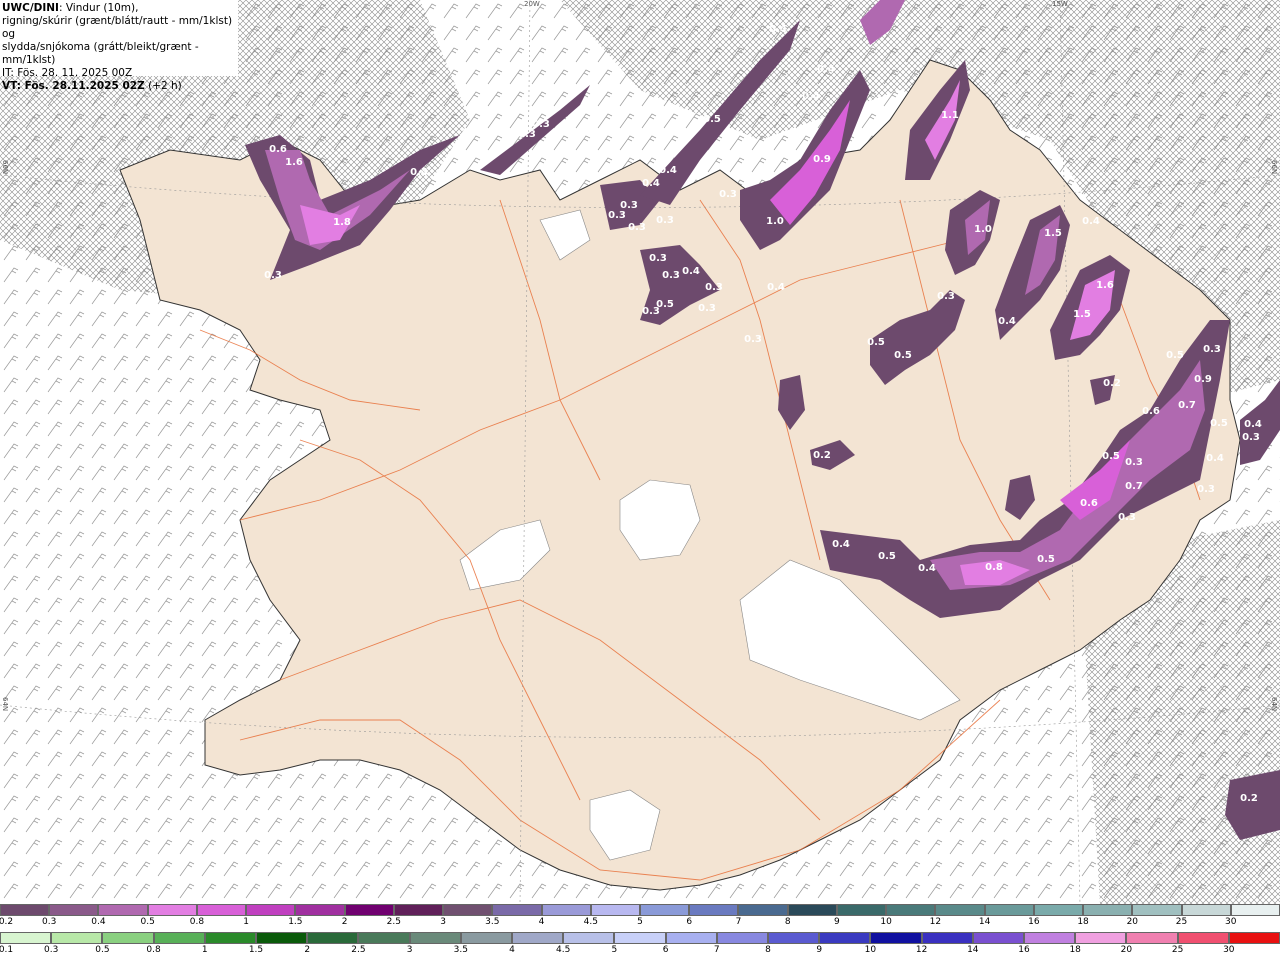 The height and width of the screenshot is (960, 1280). I want to click on rain-legend-tick-label: 9, so click(819, 950).